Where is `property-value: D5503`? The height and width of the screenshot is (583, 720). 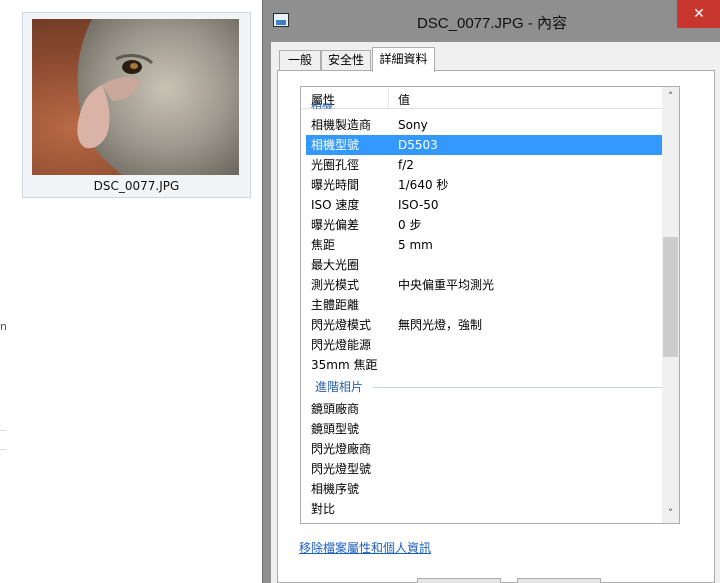
property-value: D5503 is located at coordinates (418, 145).